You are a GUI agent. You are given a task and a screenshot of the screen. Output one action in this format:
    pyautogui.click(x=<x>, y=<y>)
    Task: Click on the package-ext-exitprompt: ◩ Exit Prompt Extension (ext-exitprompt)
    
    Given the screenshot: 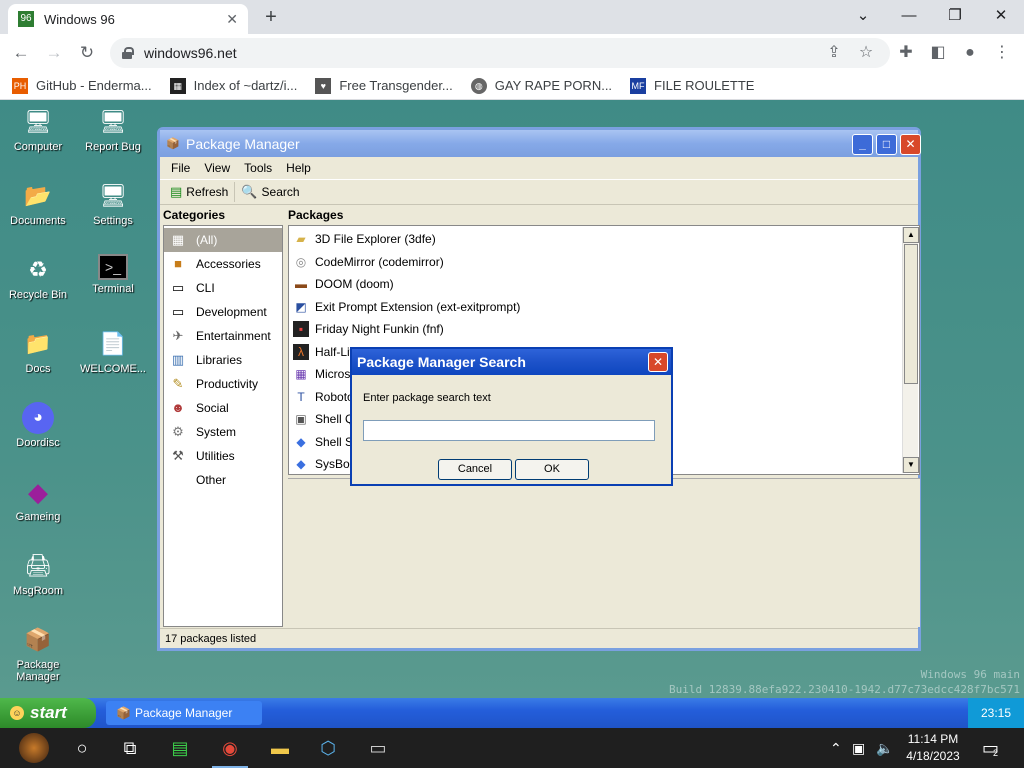 What is the action you would take?
    pyautogui.click(x=604, y=307)
    